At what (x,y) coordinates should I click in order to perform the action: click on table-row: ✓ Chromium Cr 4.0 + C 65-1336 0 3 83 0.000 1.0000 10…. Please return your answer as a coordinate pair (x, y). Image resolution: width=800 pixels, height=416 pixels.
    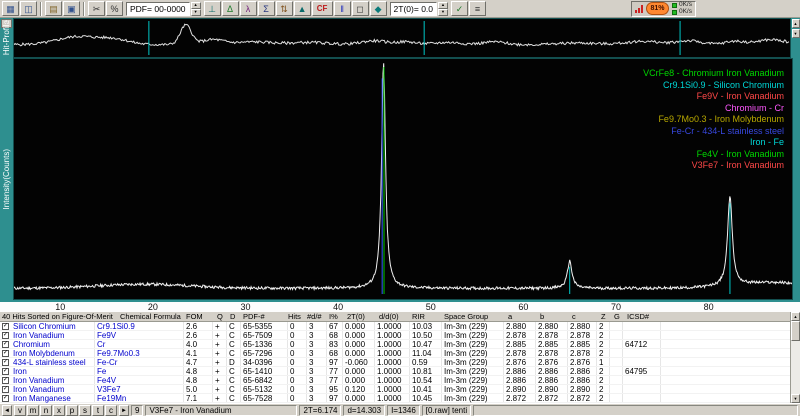
    Looking at the image, I should click on (400, 344).